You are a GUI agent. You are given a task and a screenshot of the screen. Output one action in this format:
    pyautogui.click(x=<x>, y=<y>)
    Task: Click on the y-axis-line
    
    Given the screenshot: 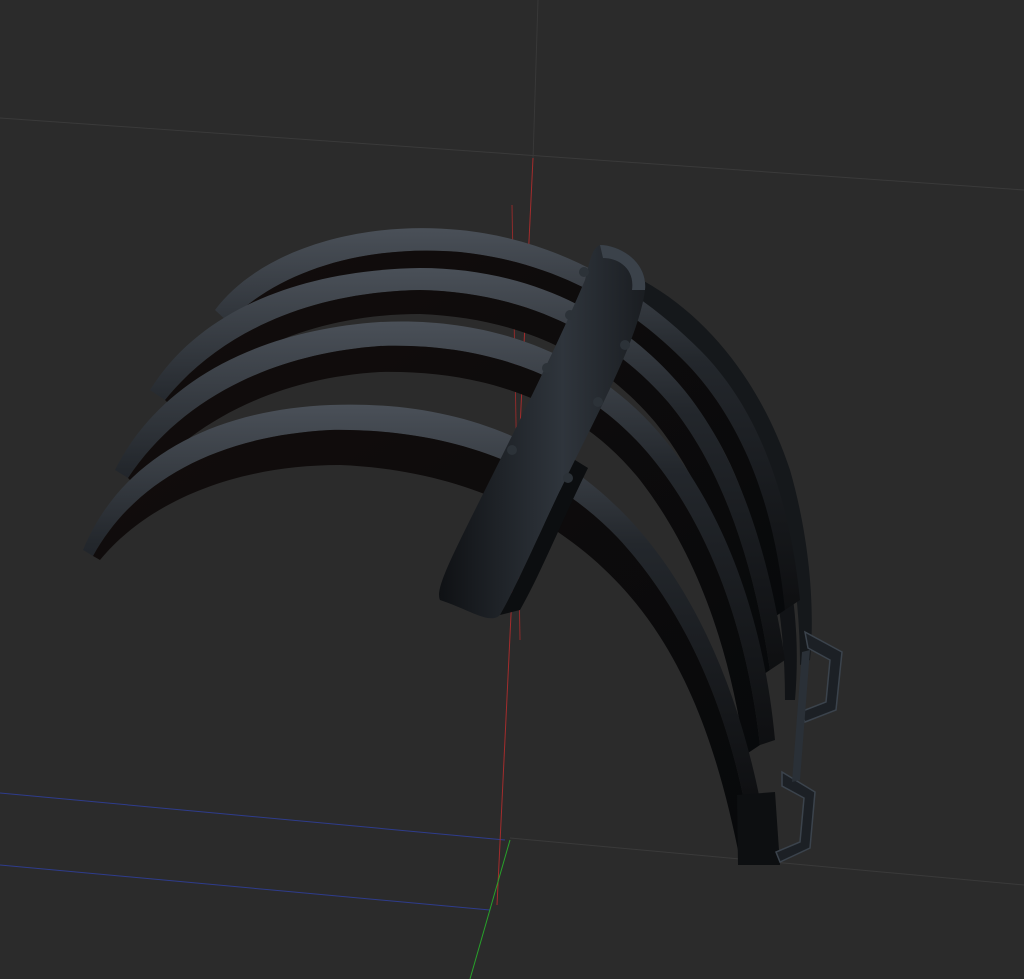 What is the action you would take?
    pyautogui.click(x=490, y=909)
    